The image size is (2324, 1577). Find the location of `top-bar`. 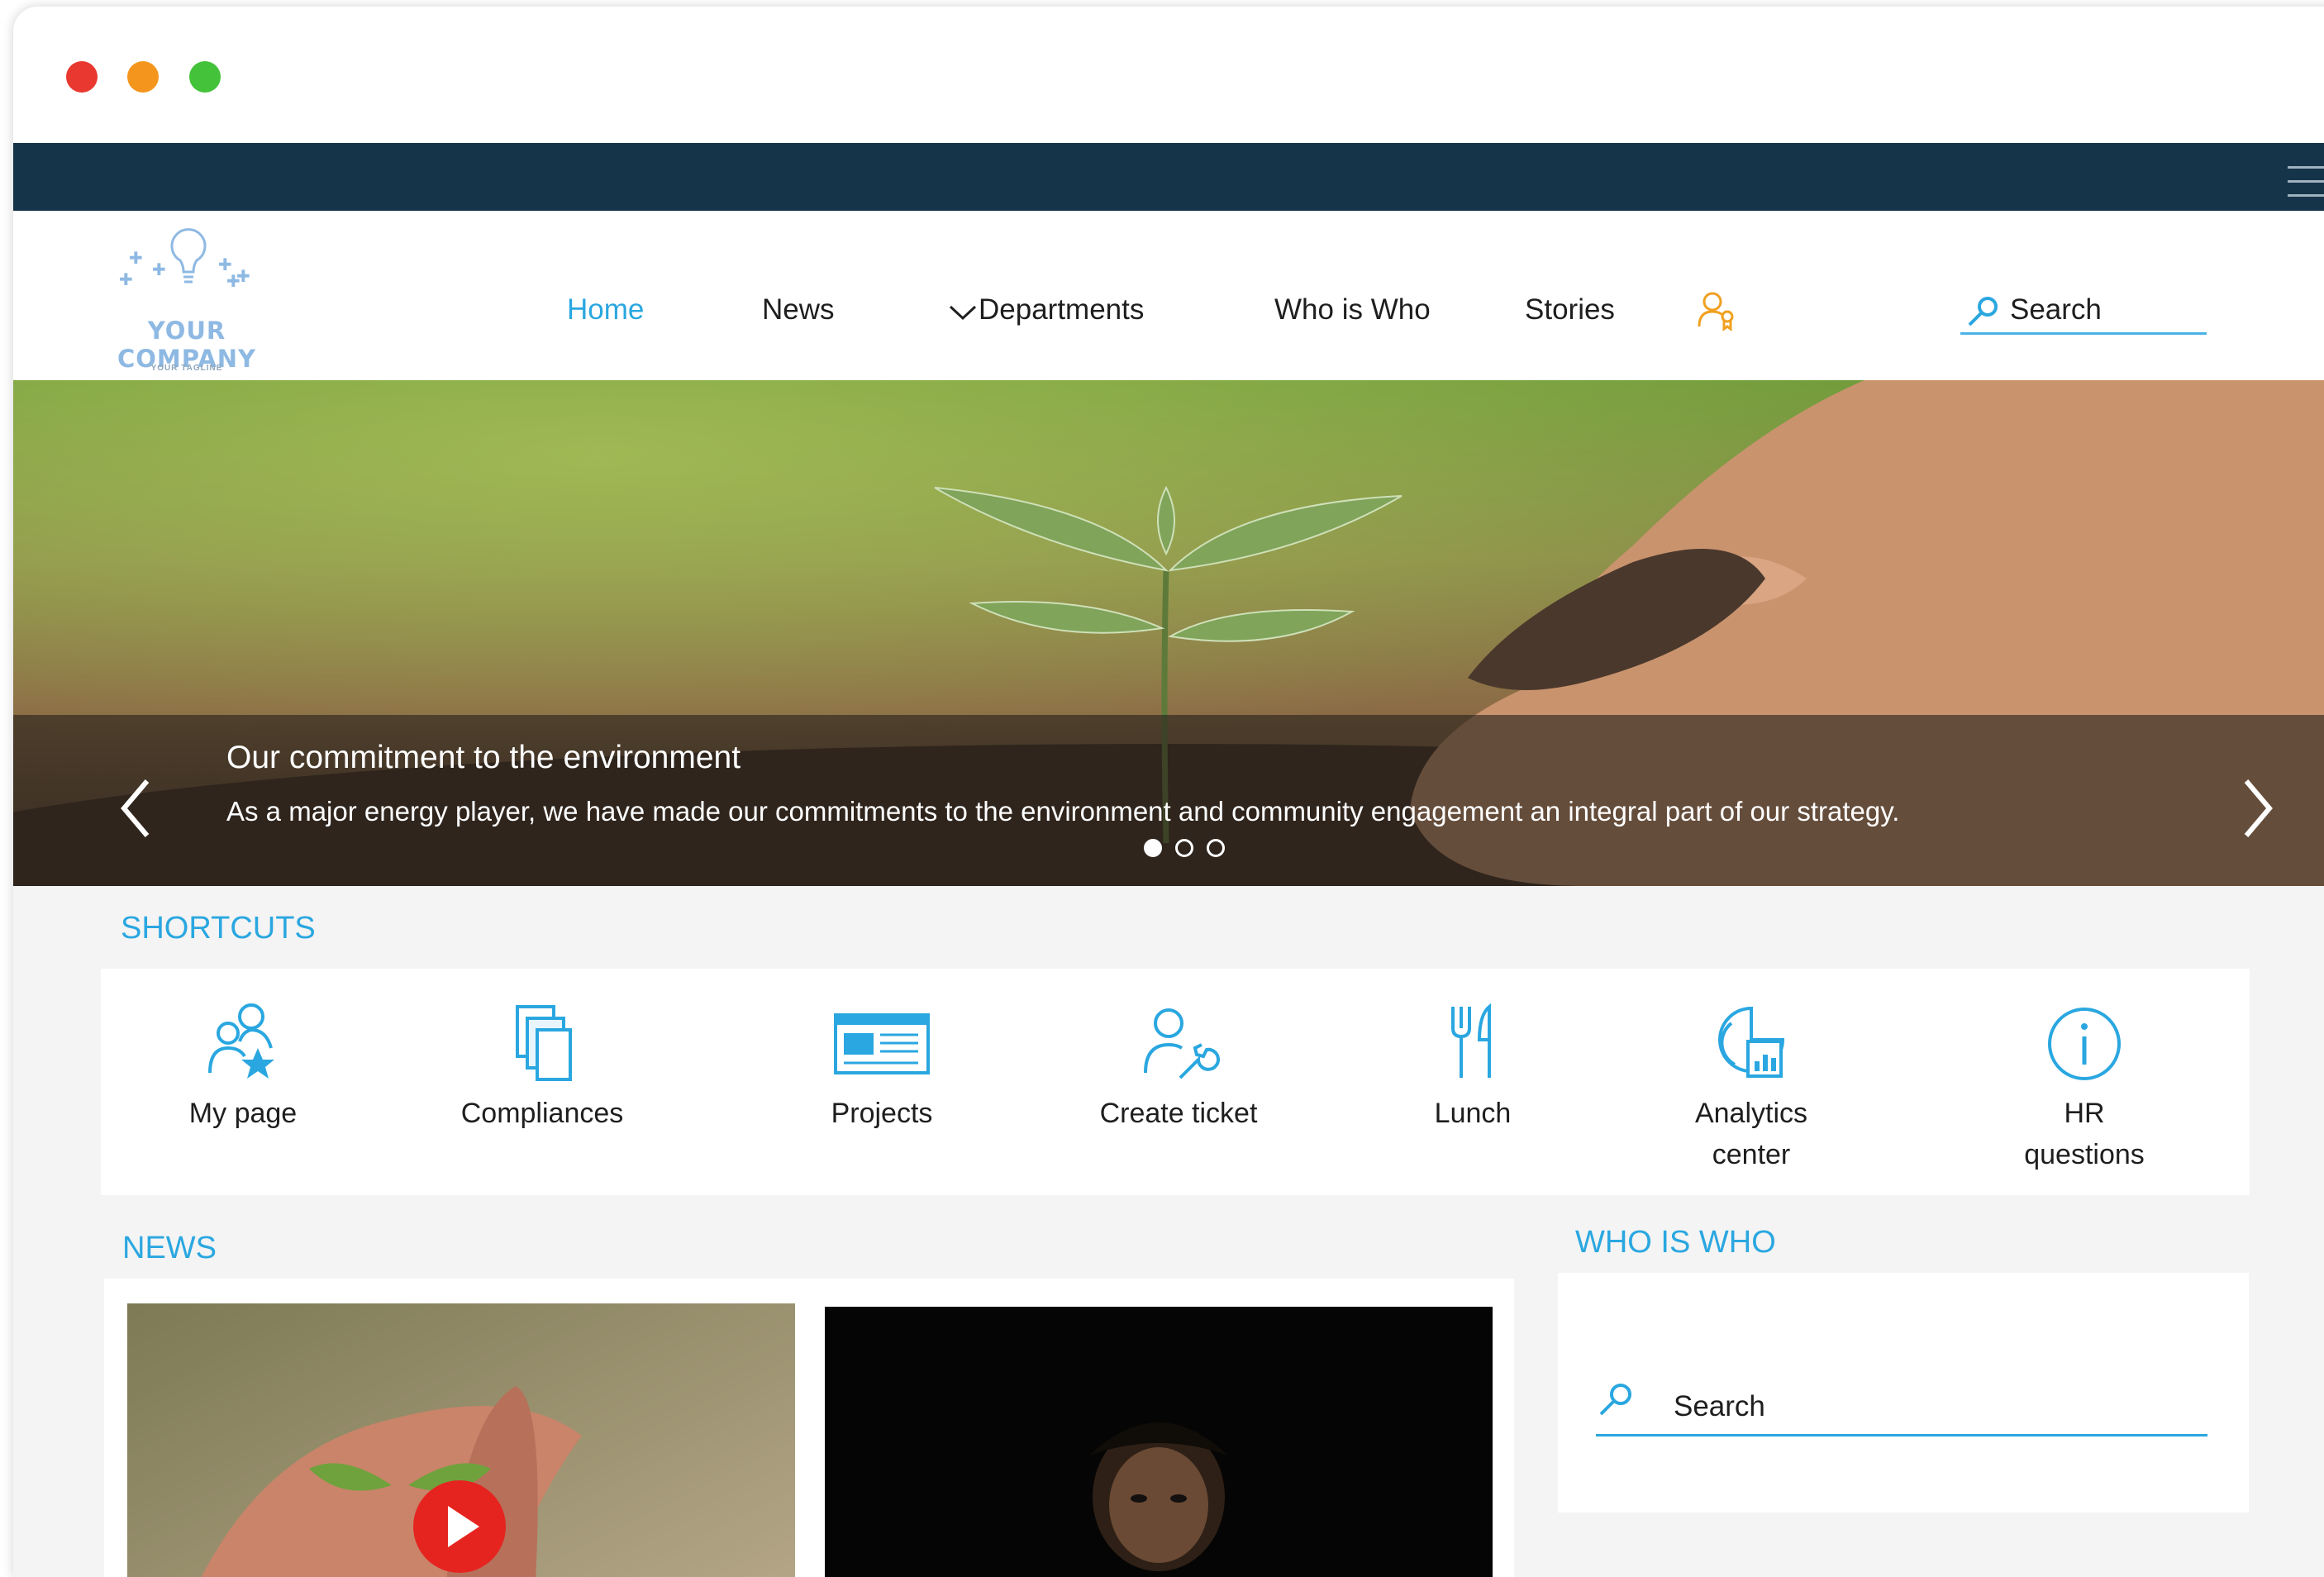

top-bar is located at coordinates (1168, 177).